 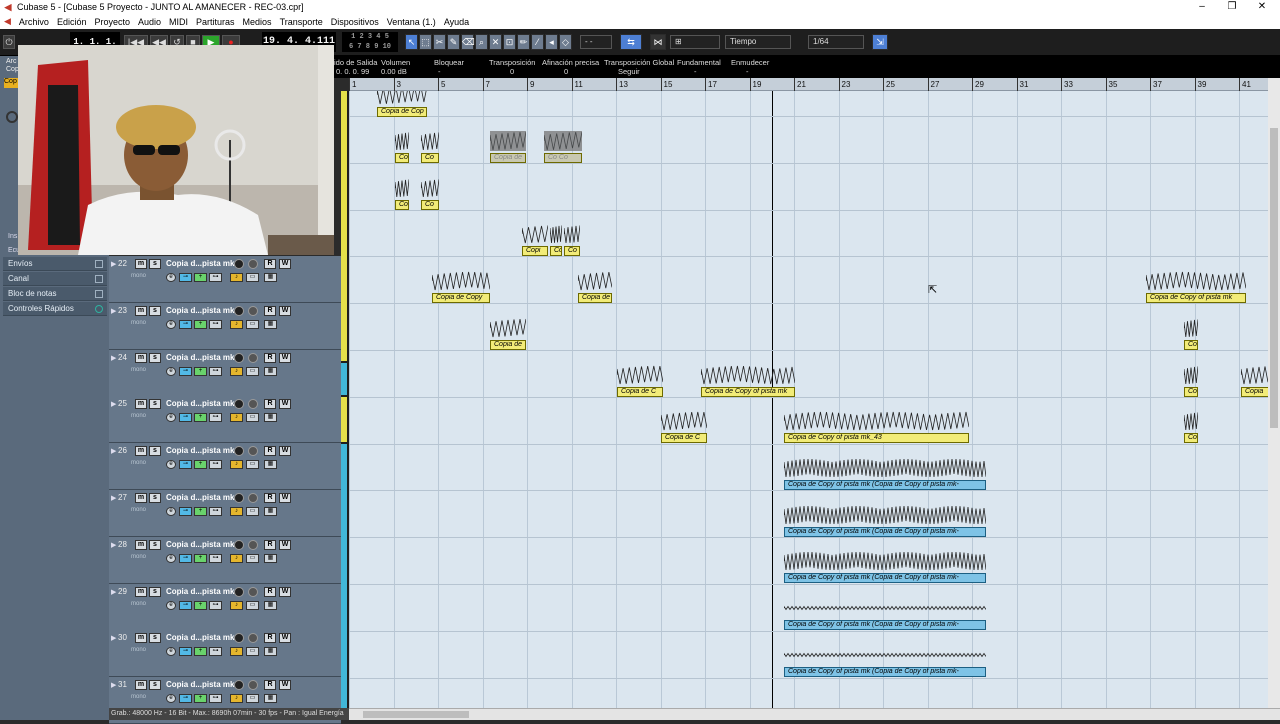 I want to click on object-selection-tool: ↖, so click(x=411, y=42).